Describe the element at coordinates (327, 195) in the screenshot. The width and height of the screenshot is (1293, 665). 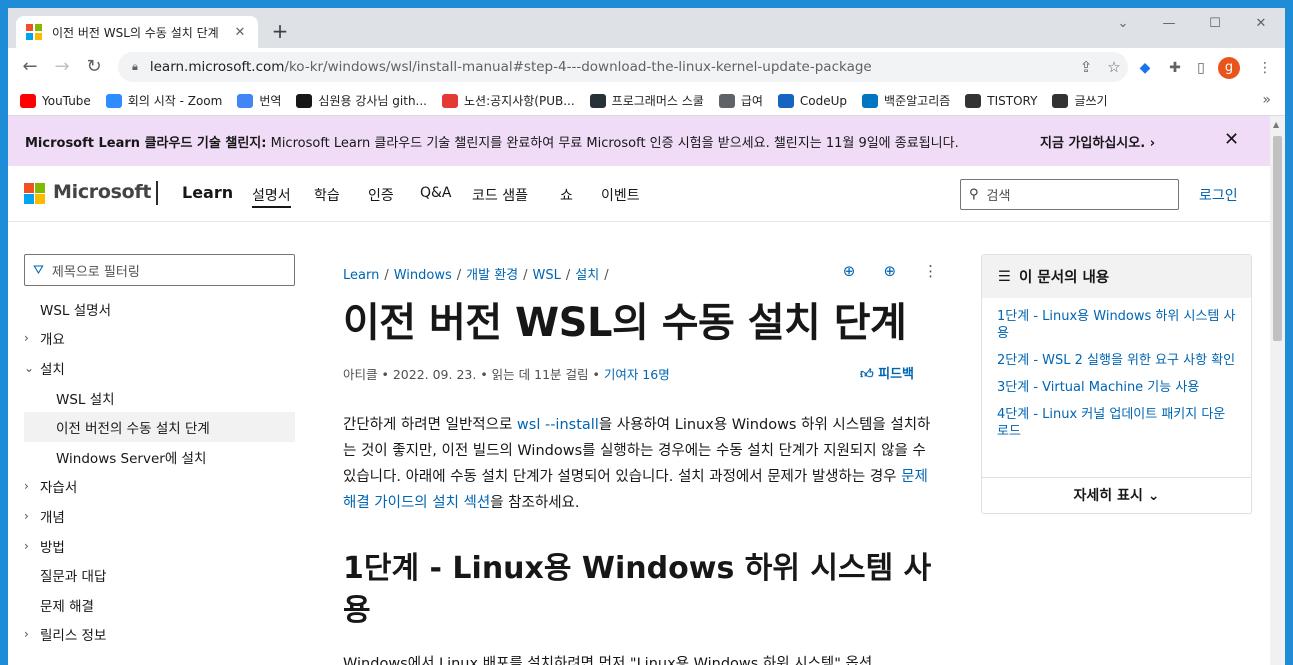
I see `nav-training: 학습` at that location.